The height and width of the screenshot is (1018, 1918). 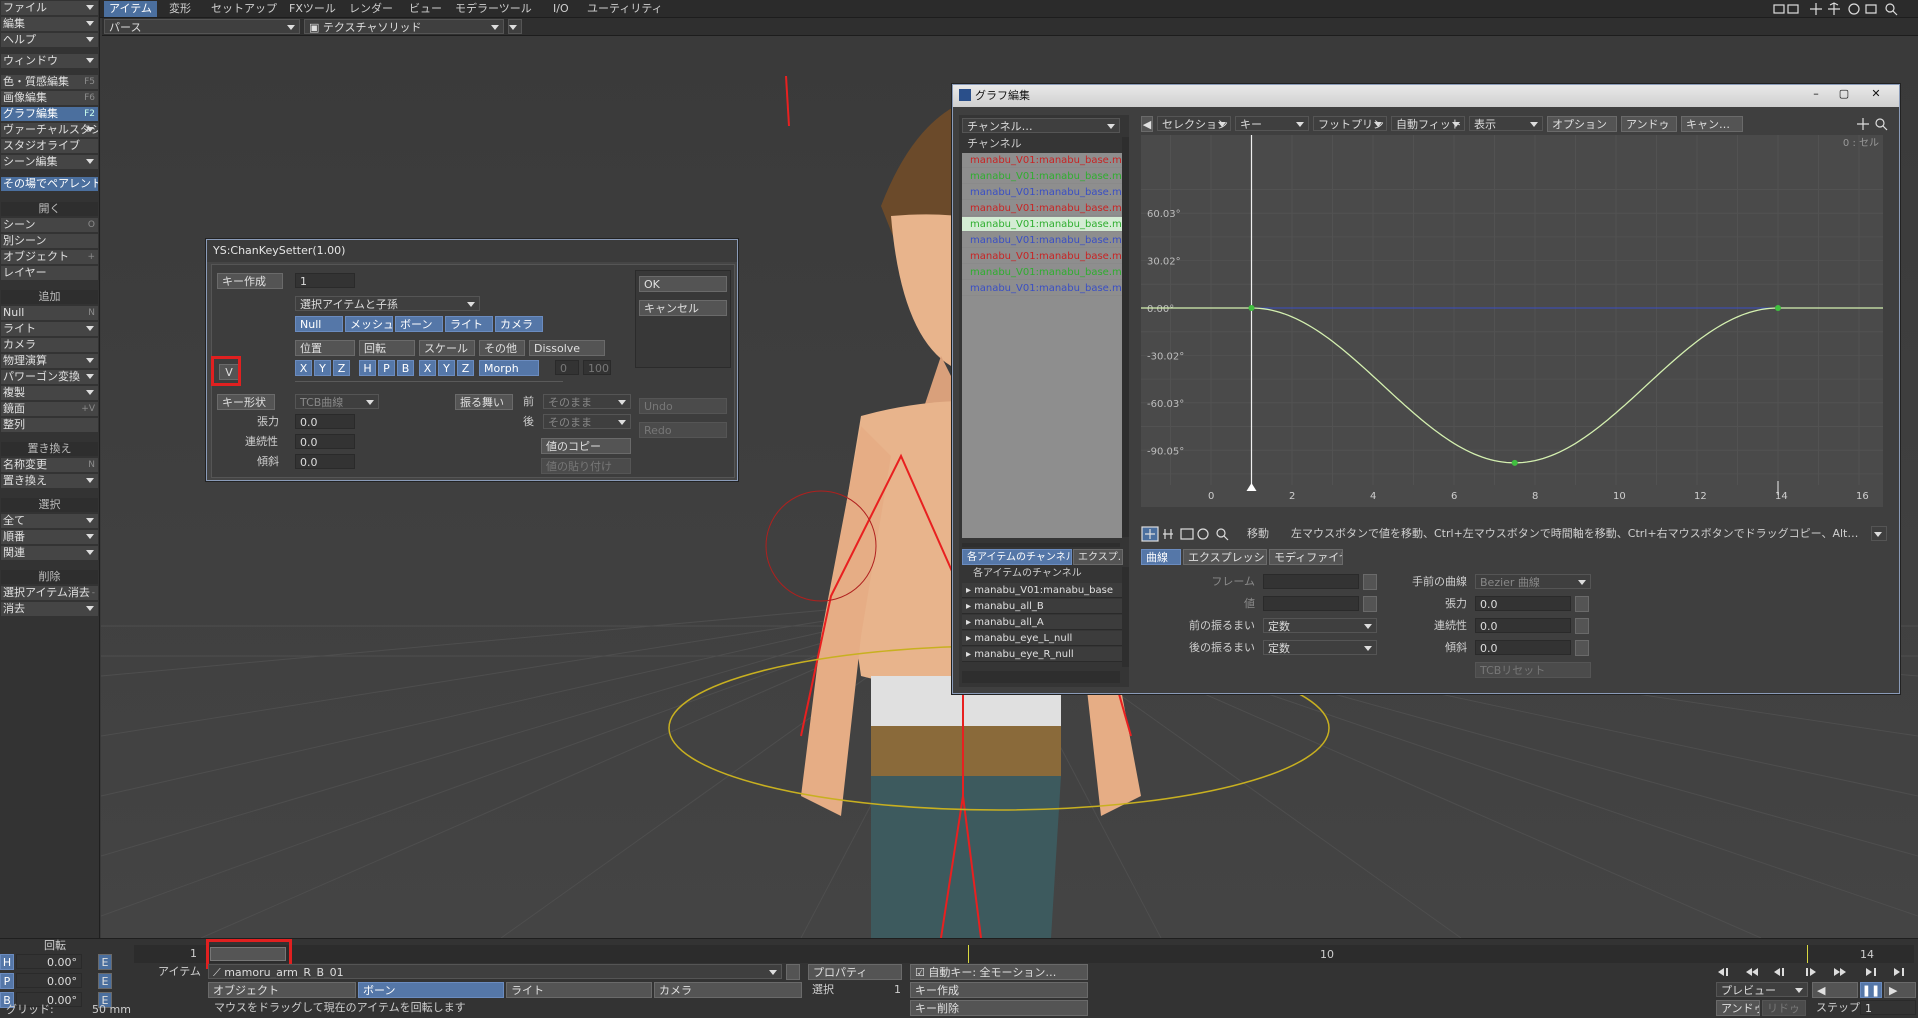 What do you see at coordinates (369, 324) in the screenshot?
I see `type-mesh-toggle: メッシュ` at bounding box center [369, 324].